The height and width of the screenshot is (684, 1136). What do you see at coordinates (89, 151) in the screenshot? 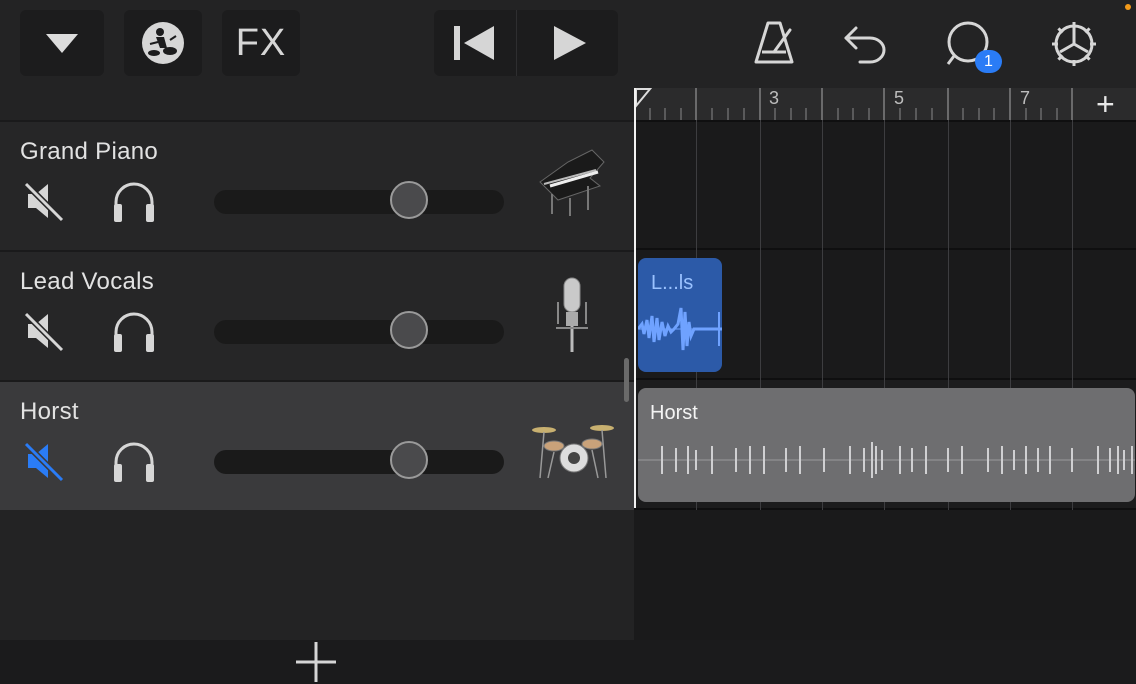
I see `track-name: Grand Piano` at bounding box center [89, 151].